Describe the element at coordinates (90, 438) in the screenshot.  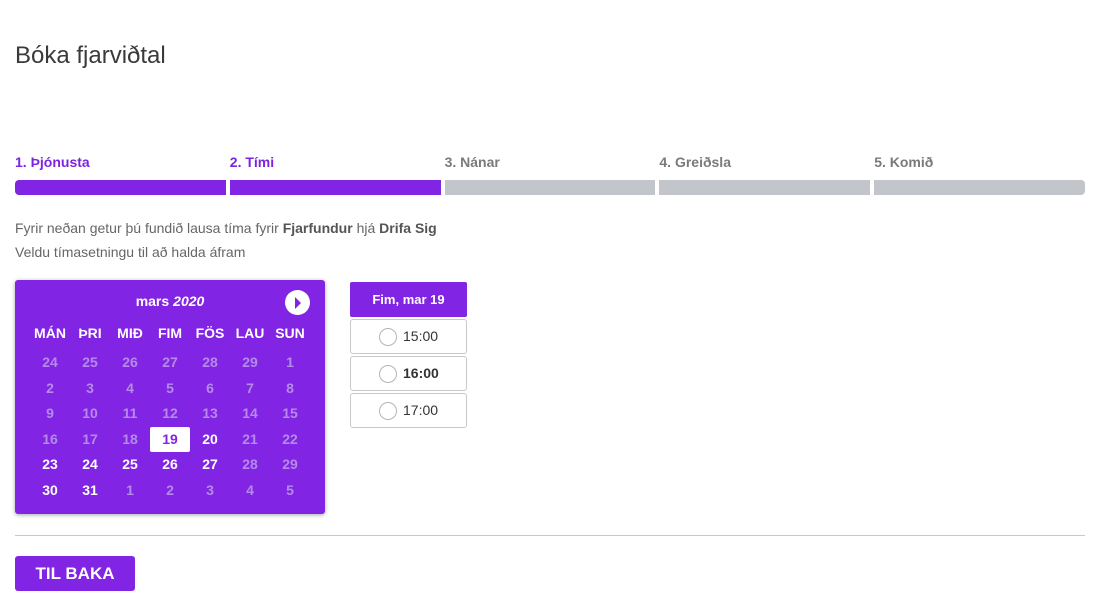
I see `calendar-day: 17` at that location.